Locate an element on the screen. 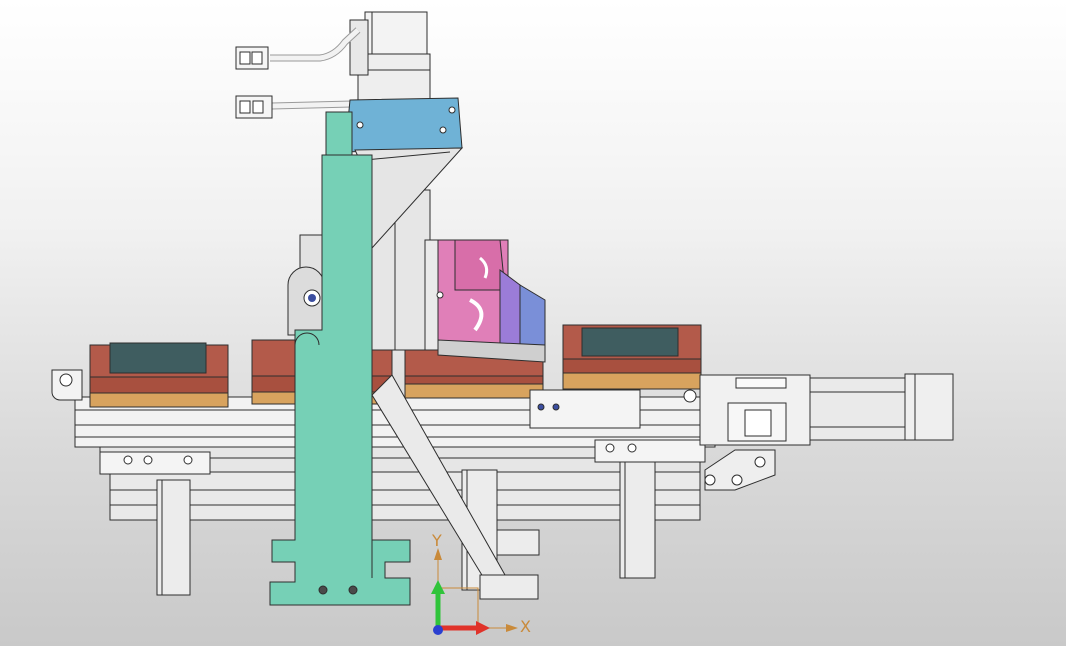  top-servo-motor is located at coordinates (390, 58).